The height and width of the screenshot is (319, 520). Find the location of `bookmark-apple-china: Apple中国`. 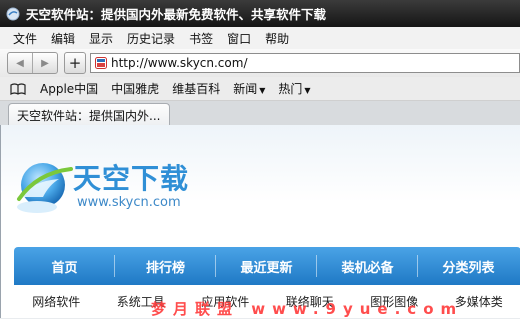

bookmark-apple-china: Apple中国 is located at coordinates (69, 88).